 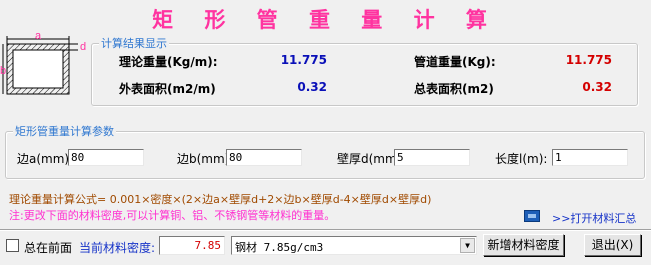 I want to click on separator, so click(x=325, y=230).